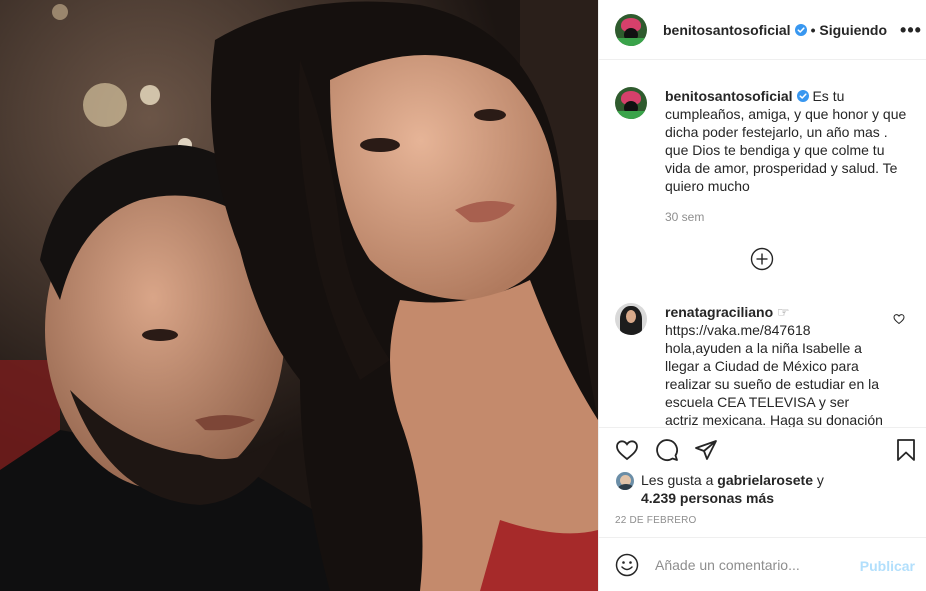 The image size is (926, 591). Describe the element at coordinates (706, 450) in the screenshot. I see `paper-plane-icon` at that location.